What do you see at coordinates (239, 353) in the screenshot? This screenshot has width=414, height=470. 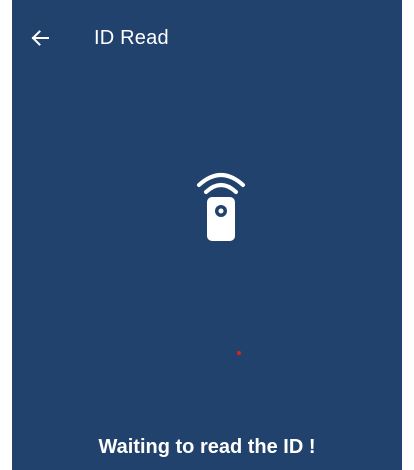 I see `indicator-dot` at bounding box center [239, 353].